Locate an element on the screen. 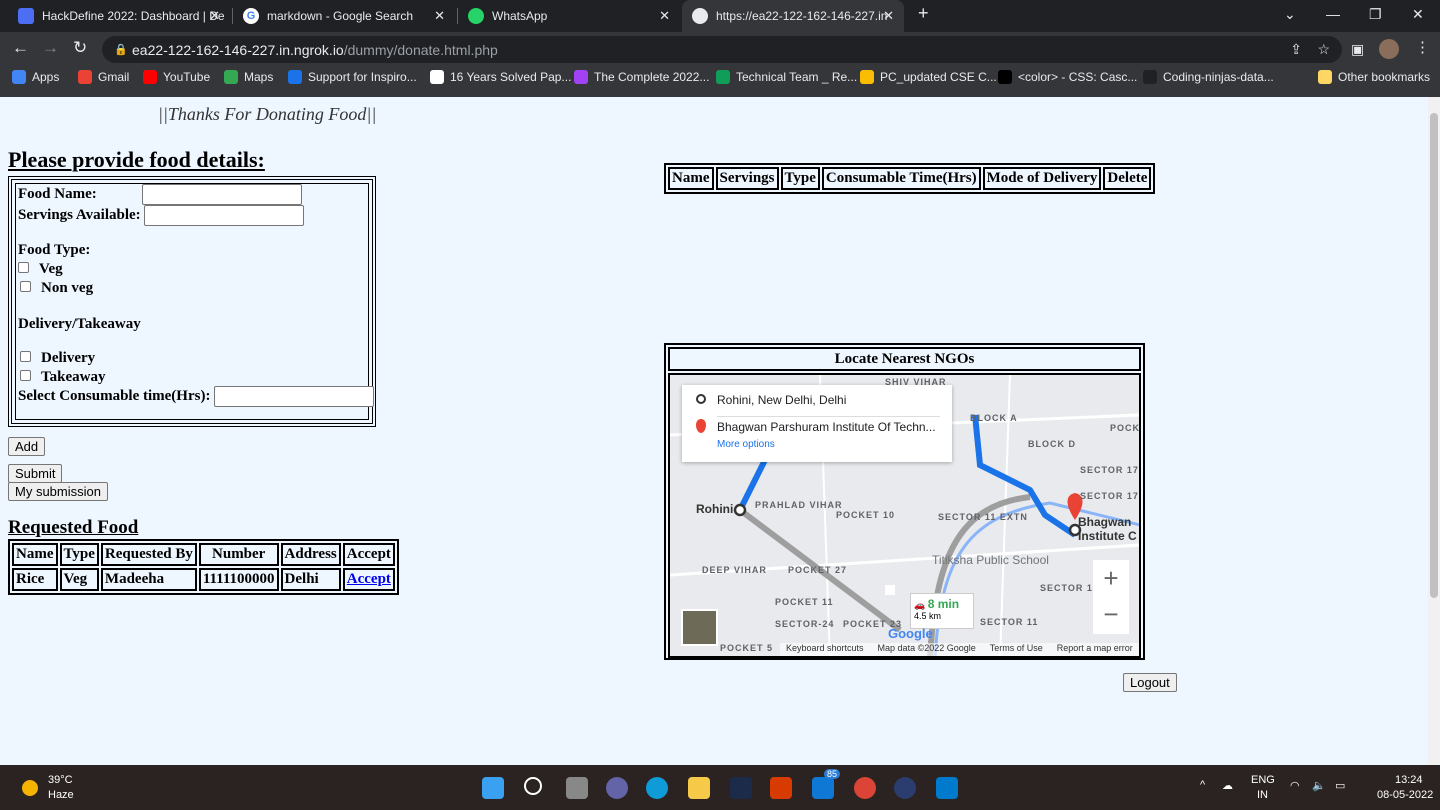 This screenshot has height=810, width=1440. share-icon: ⇪ is located at coordinates (1296, 49).